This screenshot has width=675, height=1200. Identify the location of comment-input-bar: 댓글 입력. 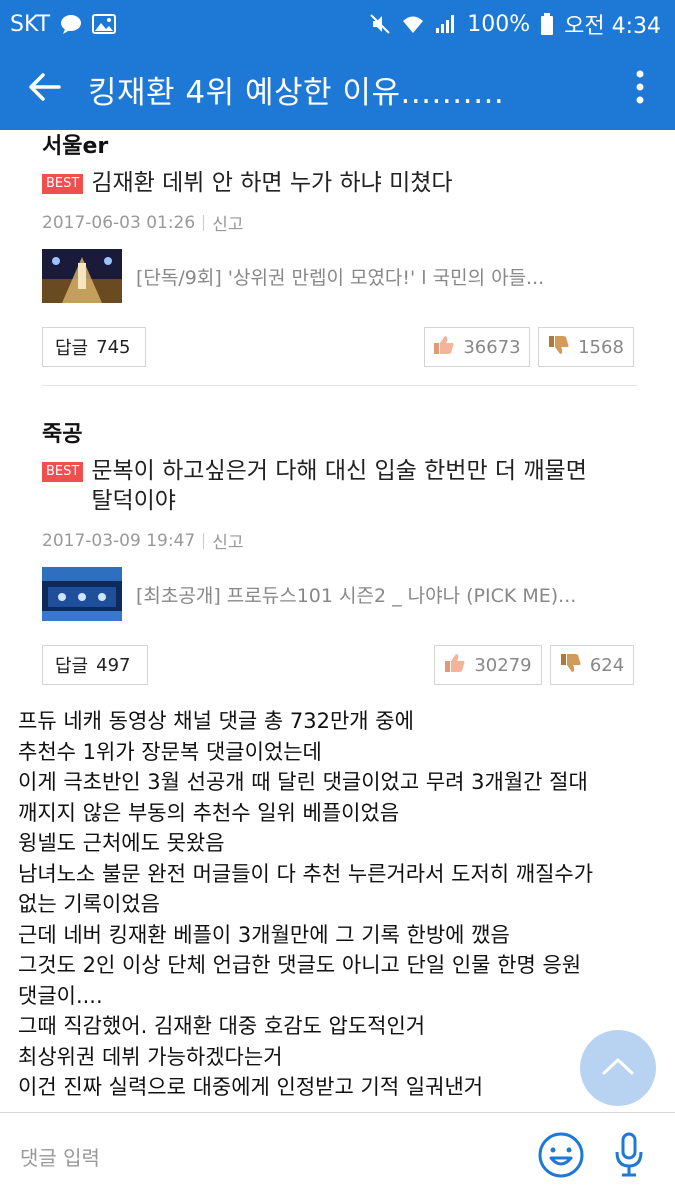
(337, 1156).